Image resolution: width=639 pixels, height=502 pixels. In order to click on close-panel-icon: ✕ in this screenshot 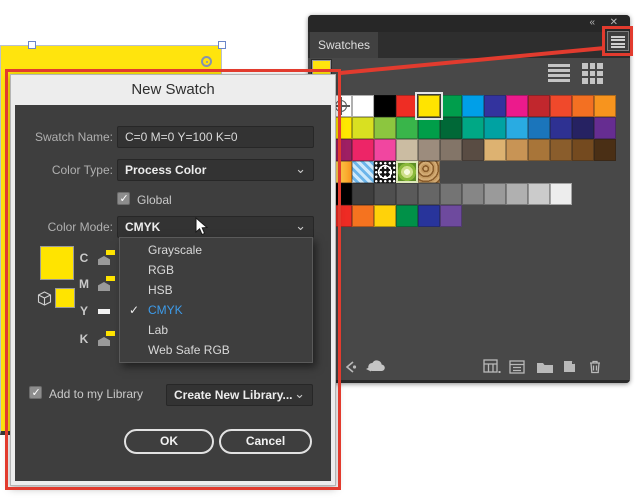, I will do `click(614, 23)`.